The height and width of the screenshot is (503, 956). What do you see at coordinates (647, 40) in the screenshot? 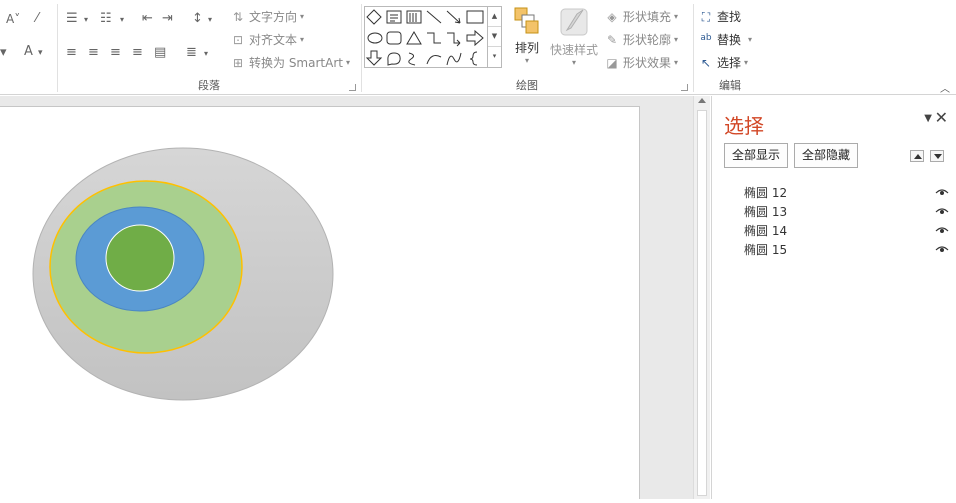
I see `shape-outline-label: 形状轮廓` at bounding box center [647, 40].